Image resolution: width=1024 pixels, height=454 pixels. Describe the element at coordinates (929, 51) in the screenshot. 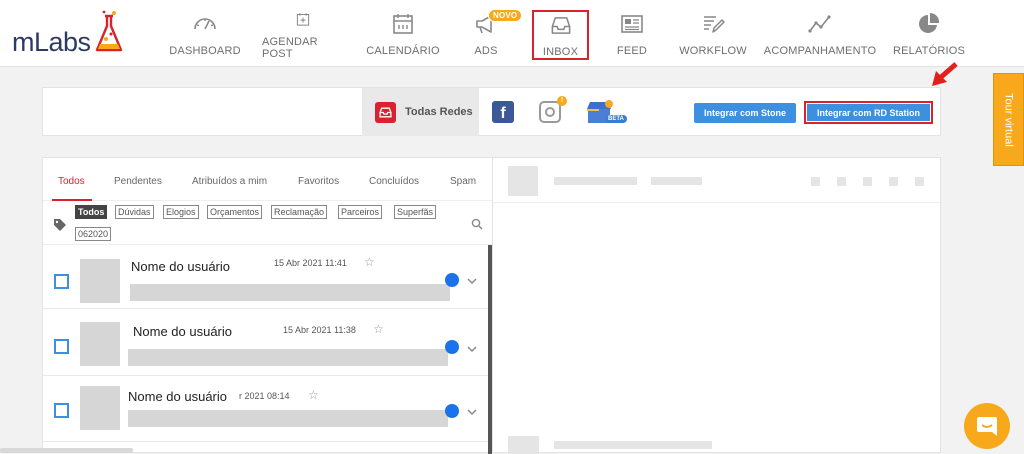

I see `nav-label: RELATÓRIOS` at that location.